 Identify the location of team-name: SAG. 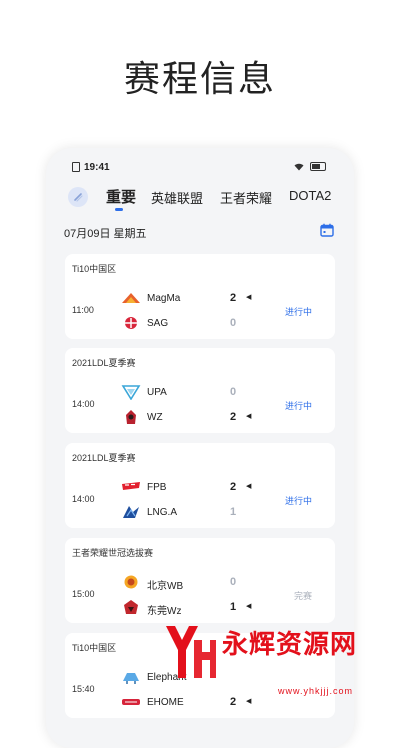
(158, 323).